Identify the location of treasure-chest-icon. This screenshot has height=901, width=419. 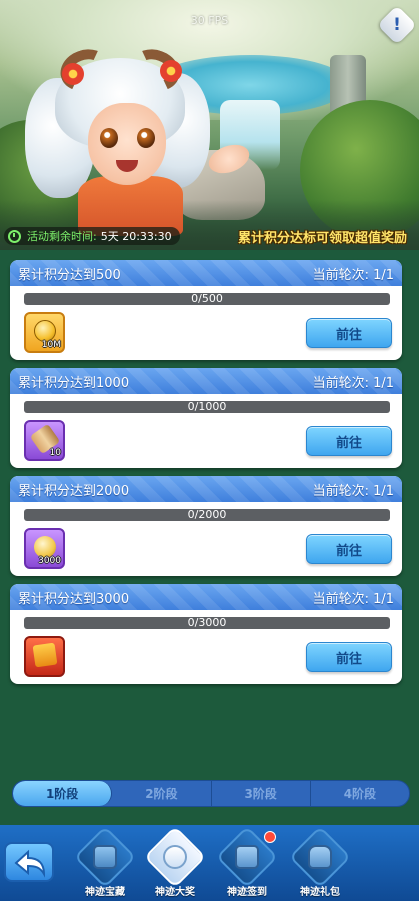
(105, 857).